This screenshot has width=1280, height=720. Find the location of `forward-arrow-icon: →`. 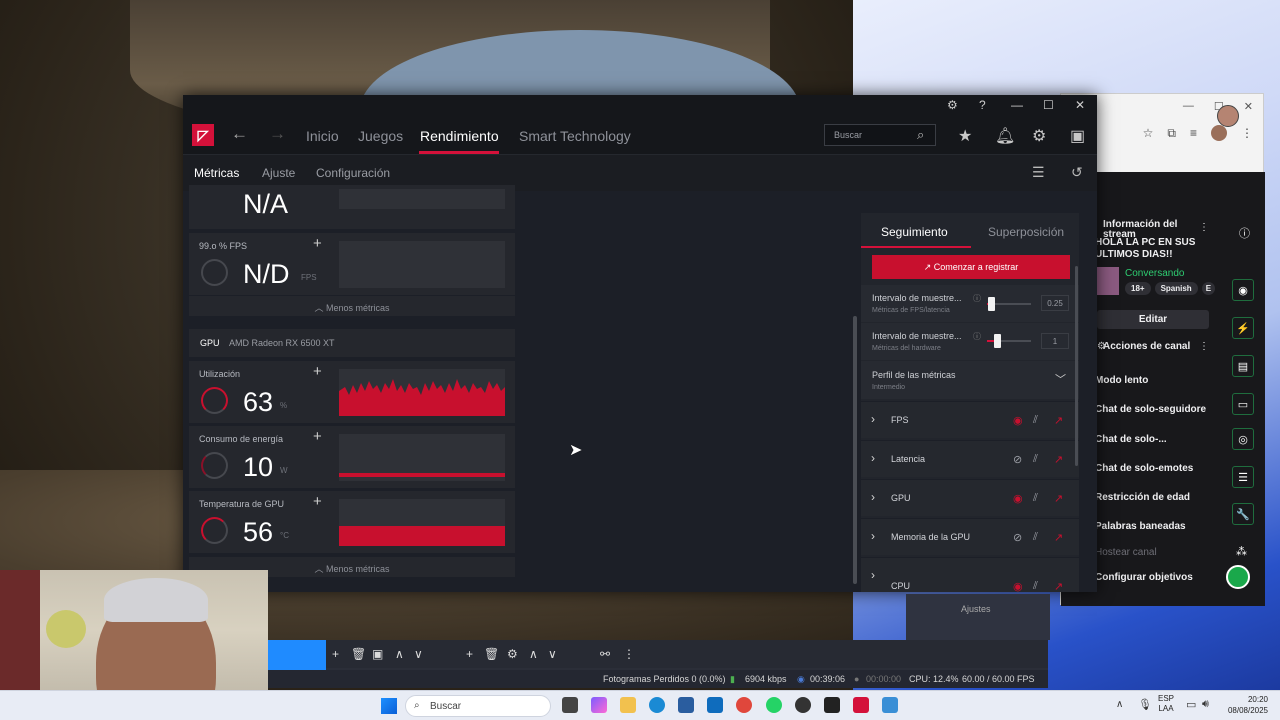

forward-arrow-icon: → is located at coordinates (277, 134).